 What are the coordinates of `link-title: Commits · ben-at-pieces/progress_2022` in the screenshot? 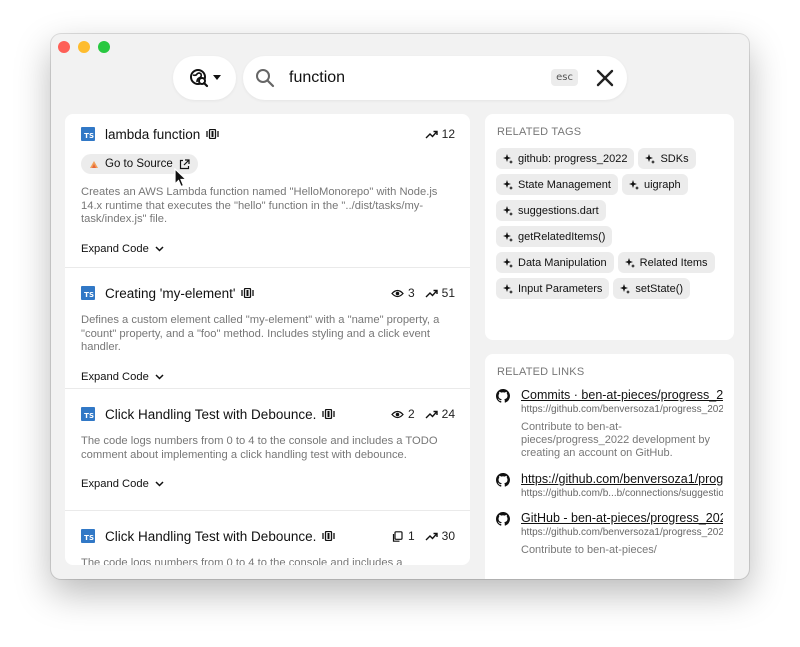 It's located at (622, 395).